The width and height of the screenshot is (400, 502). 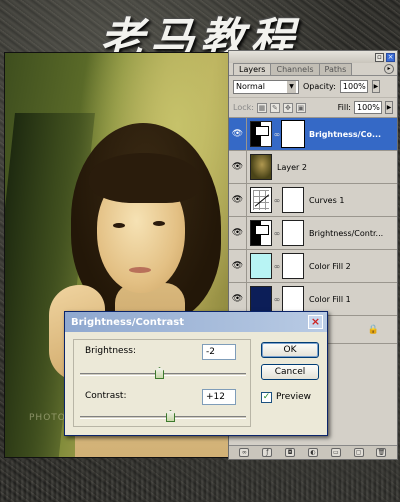 I want to click on tab-layers: Layers, so click(x=252, y=69).